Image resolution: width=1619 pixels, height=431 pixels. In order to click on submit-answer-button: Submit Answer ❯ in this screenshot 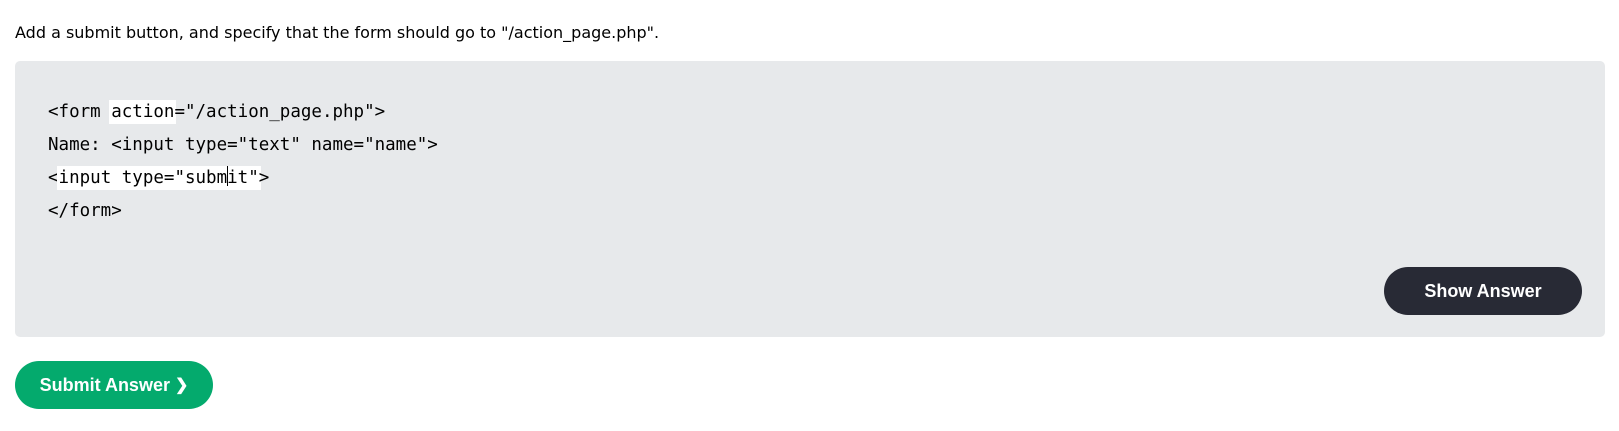, I will do `click(114, 385)`.